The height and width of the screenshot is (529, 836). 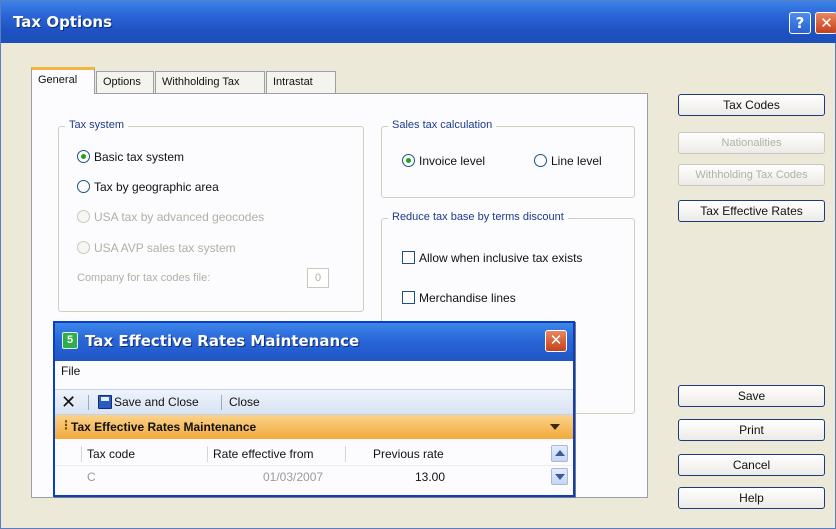 I want to click on withholding-tax-codes-button: Withholding Tax Codes, so click(x=751, y=175).